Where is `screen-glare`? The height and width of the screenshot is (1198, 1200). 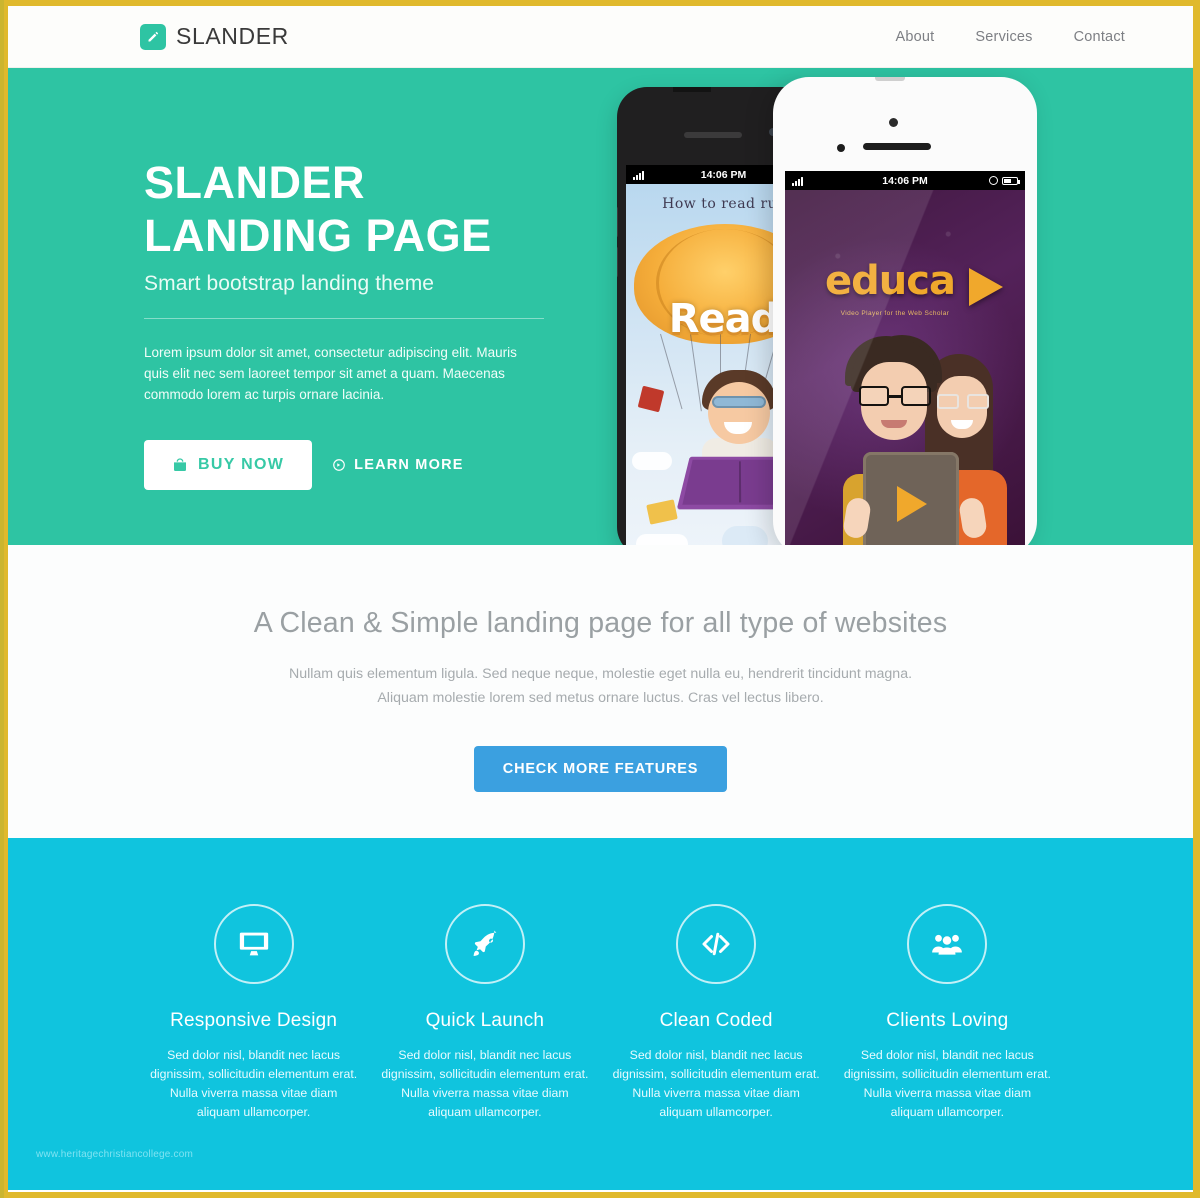
screen-glare is located at coordinates (905, 367).